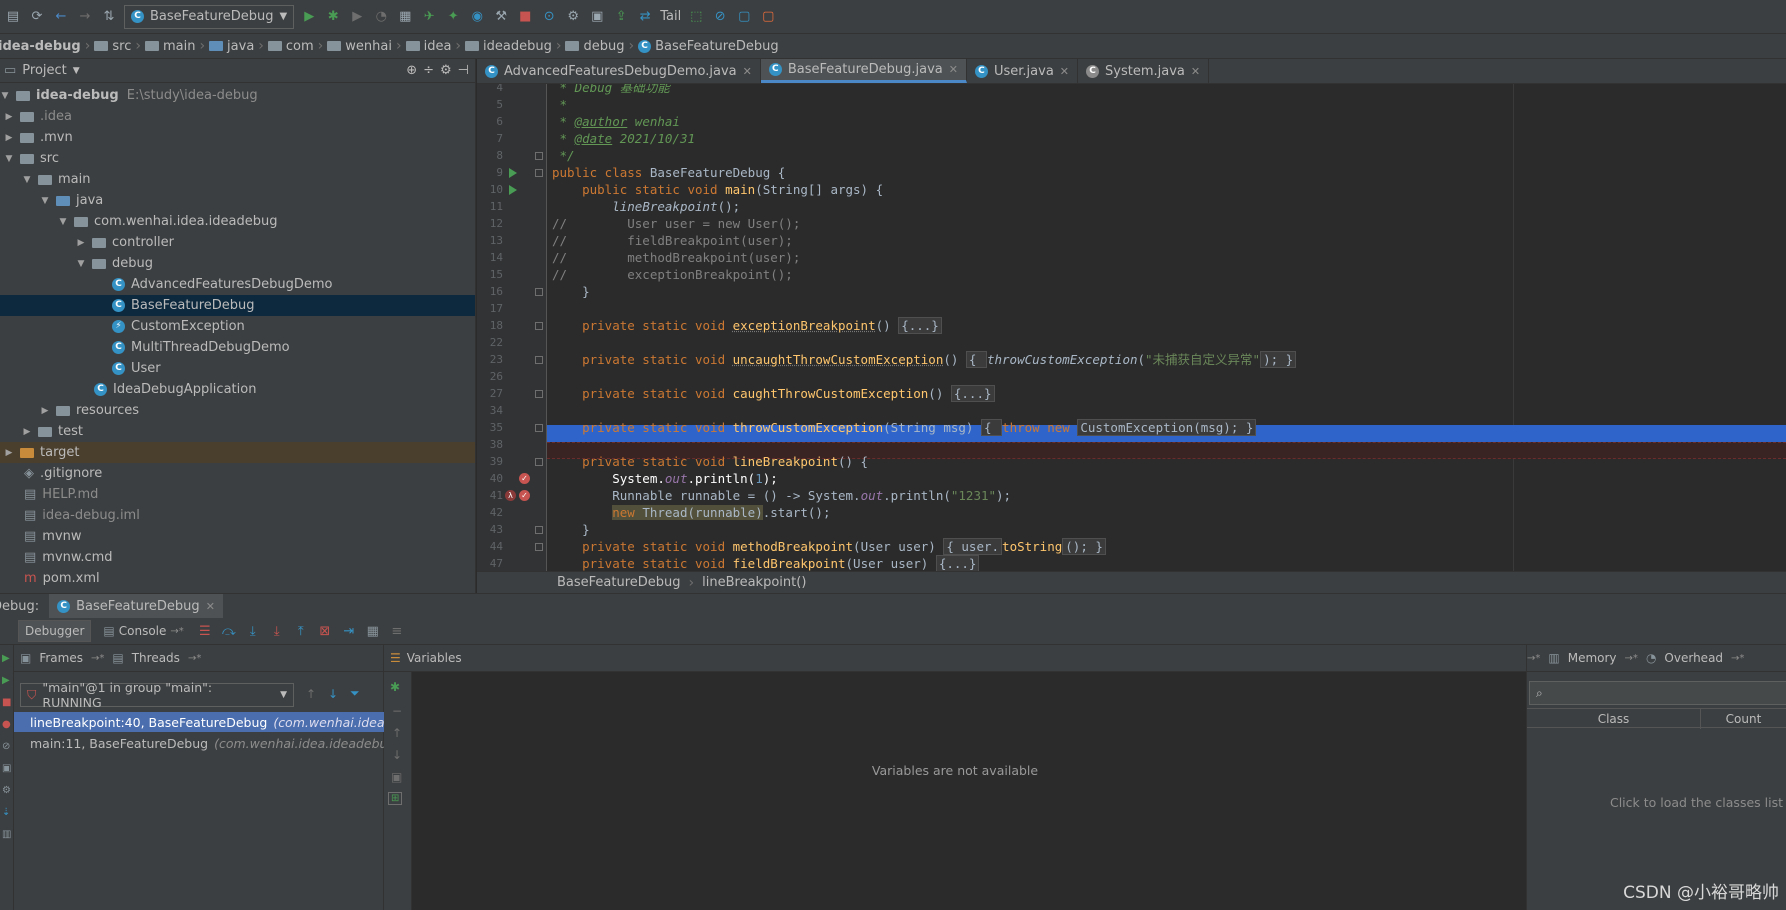  I want to click on view-breakpoints-icon: ●, so click(6, 724).